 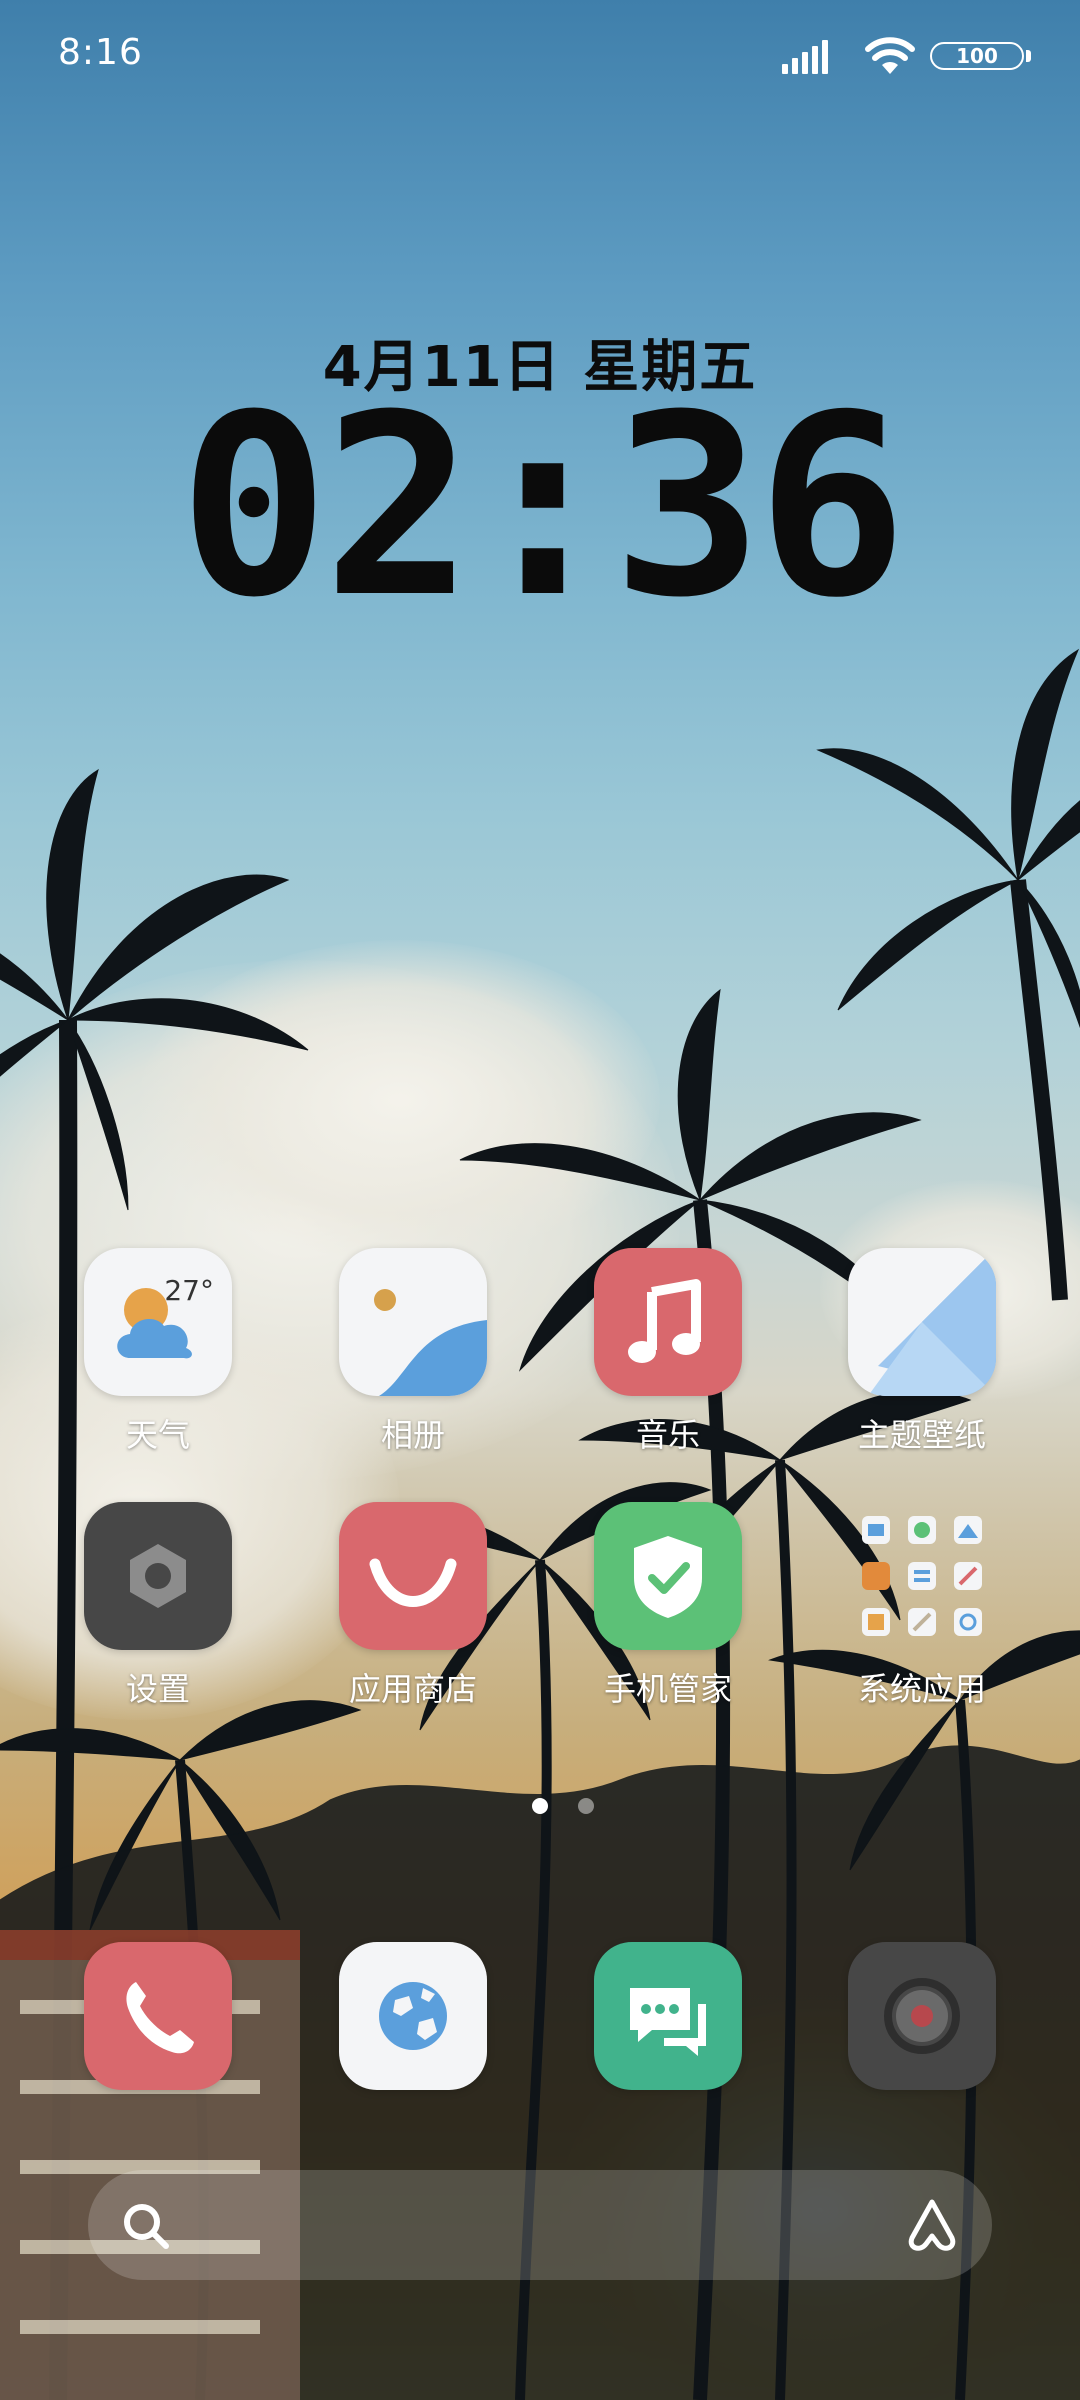 I want to click on battery-level: 100, so click(x=977, y=56).